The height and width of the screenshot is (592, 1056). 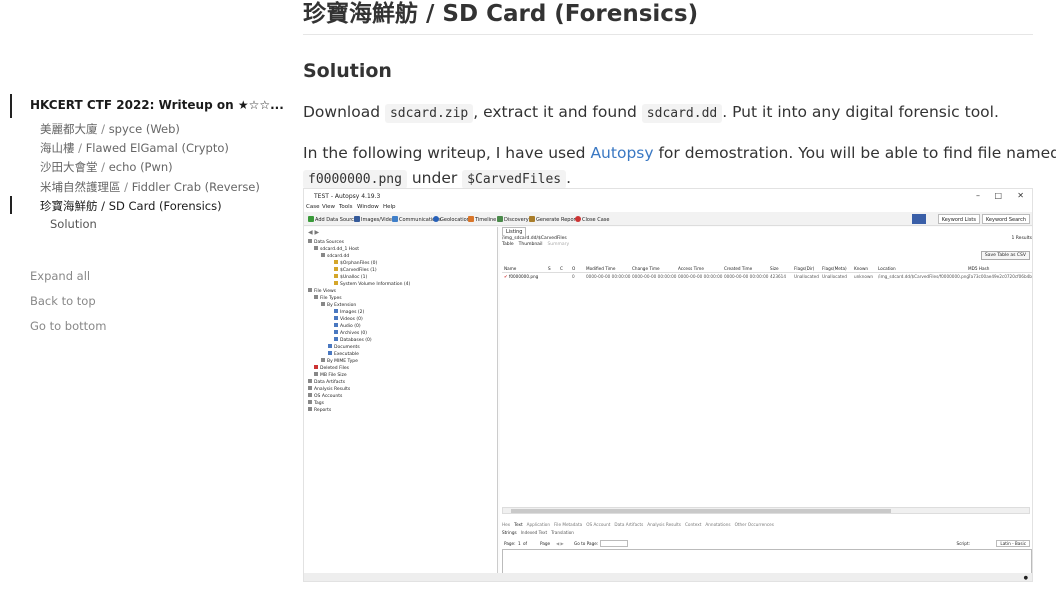 What do you see at coordinates (516, 220) in the screenshot?
I see `label: Discovery` at bounding box center [516, 220].